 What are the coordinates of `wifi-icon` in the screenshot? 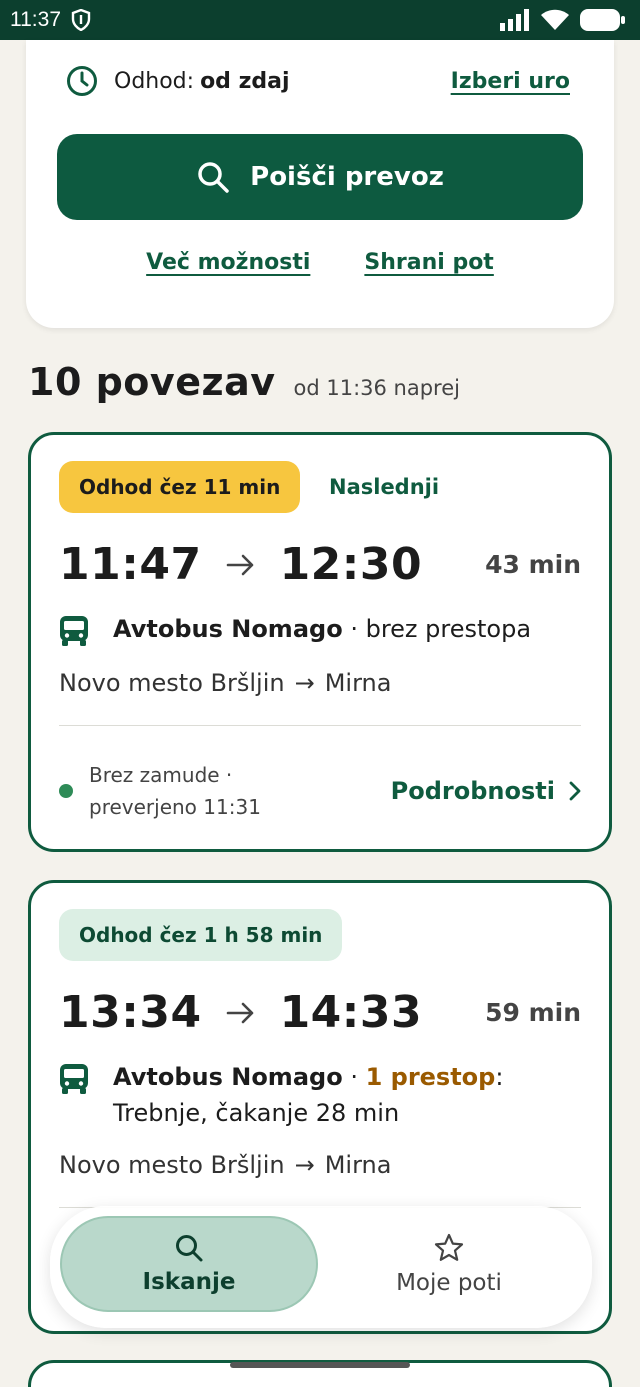 It's located at (555, 19).